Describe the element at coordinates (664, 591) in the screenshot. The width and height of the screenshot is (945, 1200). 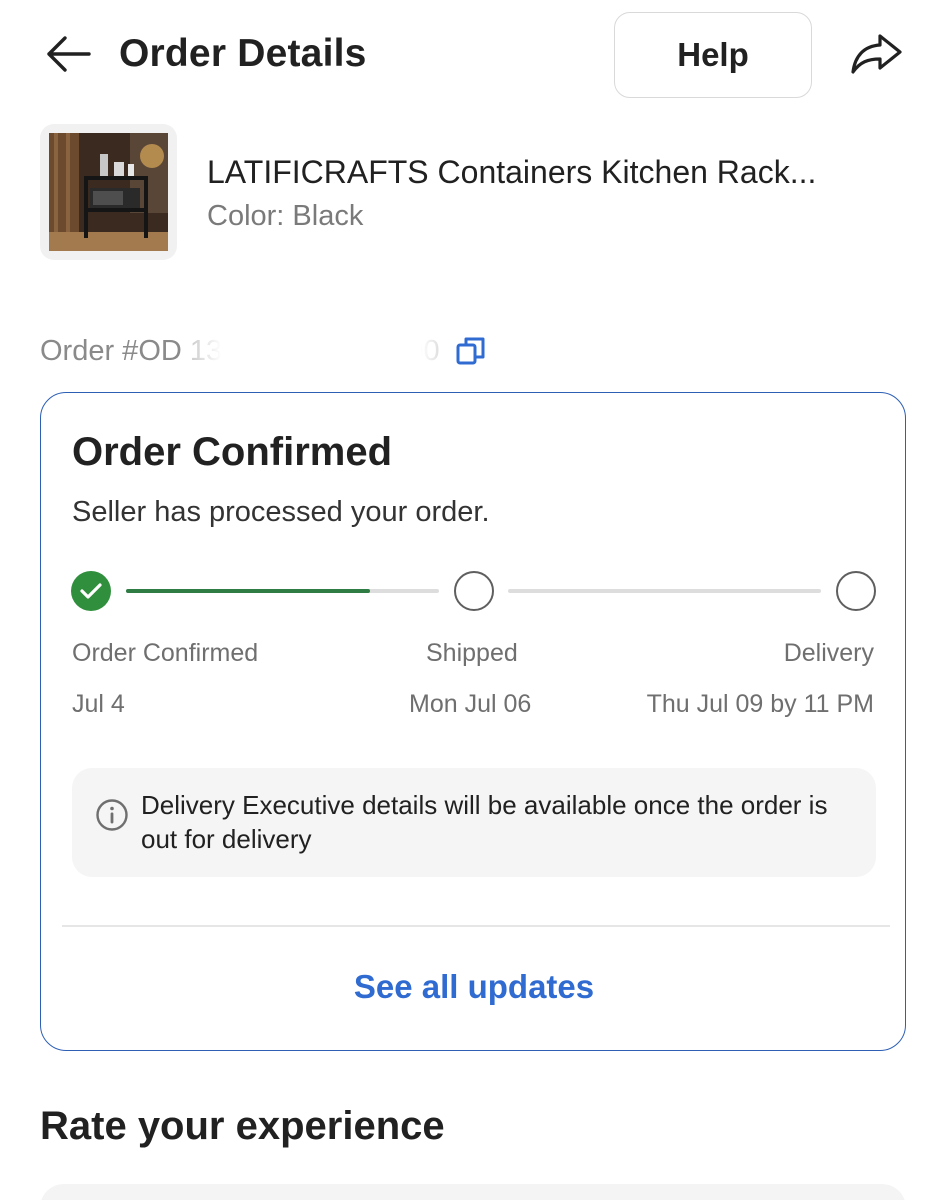
I see `progress-line-2-track` at that location.